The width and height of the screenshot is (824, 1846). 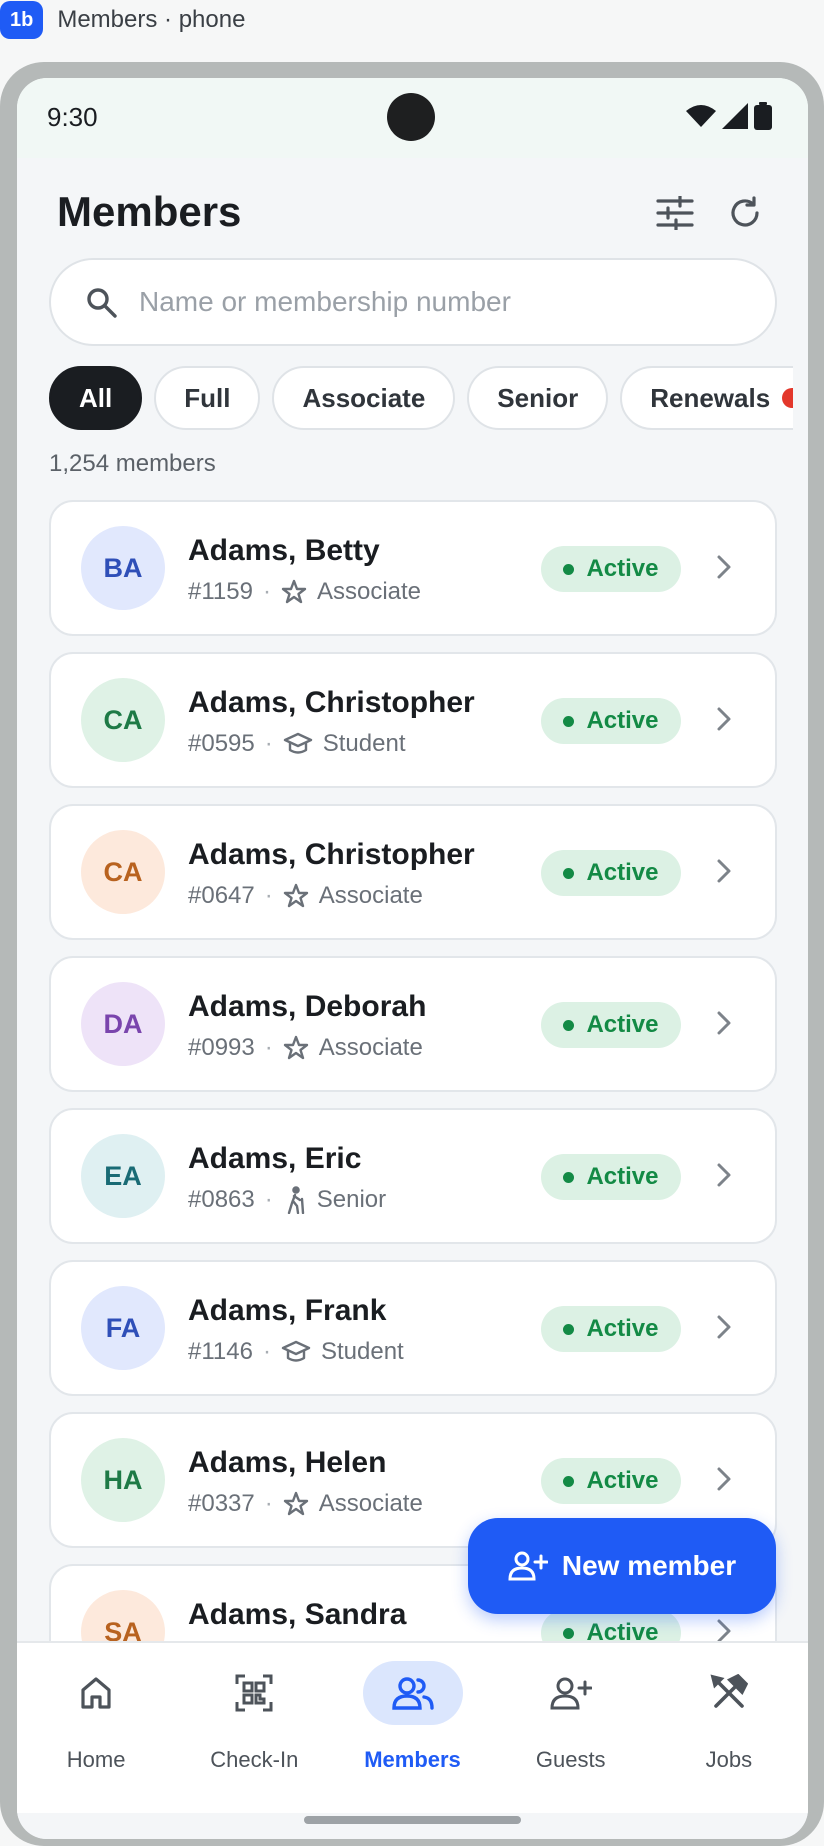 What do you see at coordinates (123, 1176) in the screenshot?
I see `avatar: EA` at bounding box center [123, 1176].